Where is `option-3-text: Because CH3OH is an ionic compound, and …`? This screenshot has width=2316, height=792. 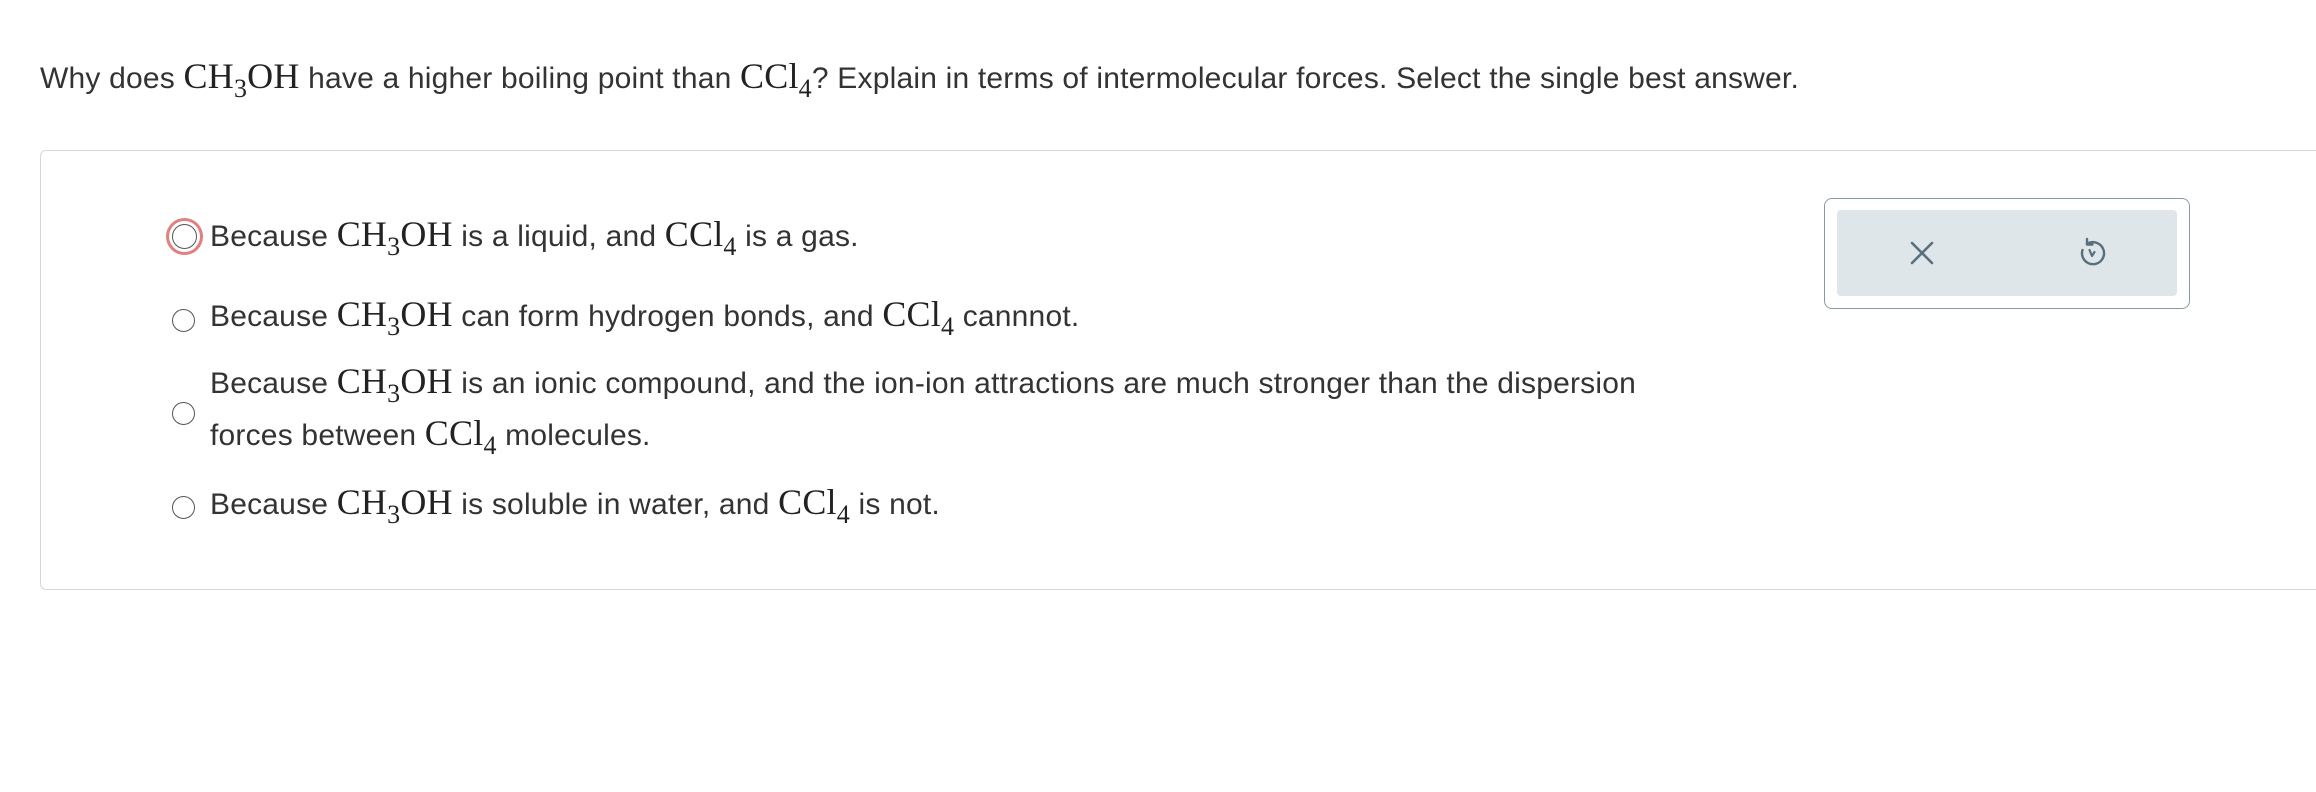 option-3-text: Because CH3OH is an ionic compound, and … is located at coordinates (923, 410).